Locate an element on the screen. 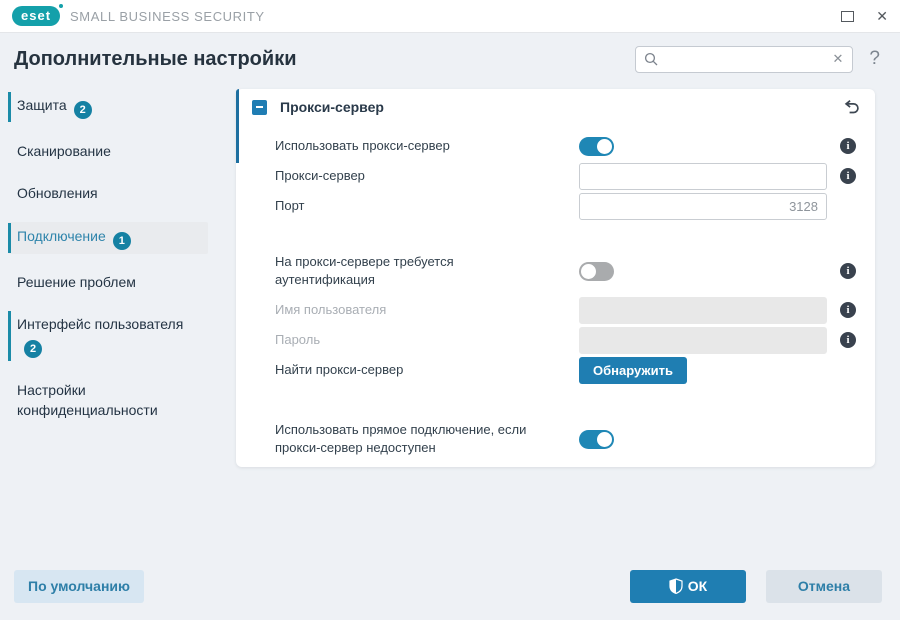 Image resolution: width=900 pixels, height=620 pixels. row-proxy-server: Прокси-сервер i is located at coordinates (555, 176).